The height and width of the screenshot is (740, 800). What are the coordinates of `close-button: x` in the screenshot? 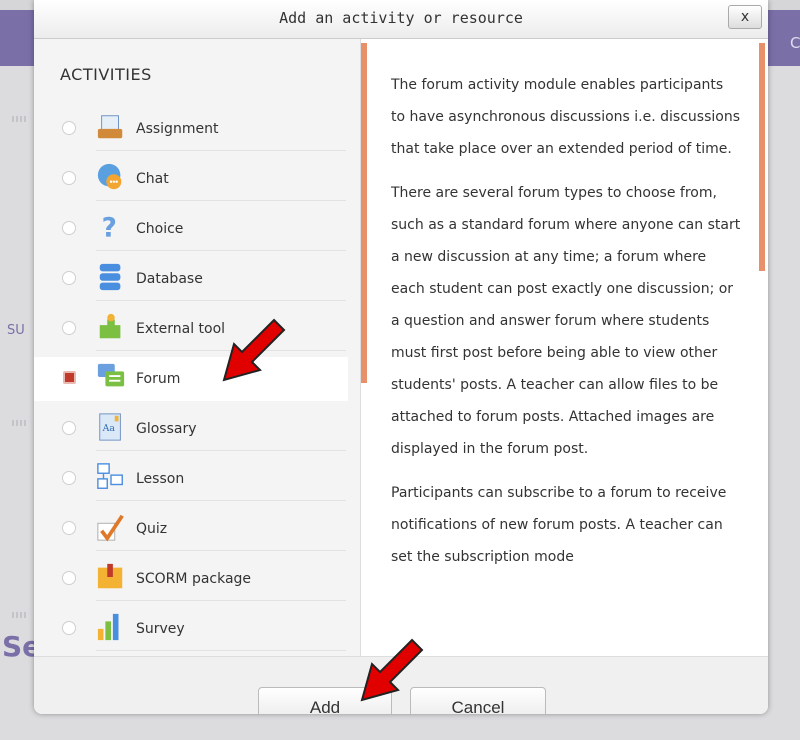 It's located at (745, 17).